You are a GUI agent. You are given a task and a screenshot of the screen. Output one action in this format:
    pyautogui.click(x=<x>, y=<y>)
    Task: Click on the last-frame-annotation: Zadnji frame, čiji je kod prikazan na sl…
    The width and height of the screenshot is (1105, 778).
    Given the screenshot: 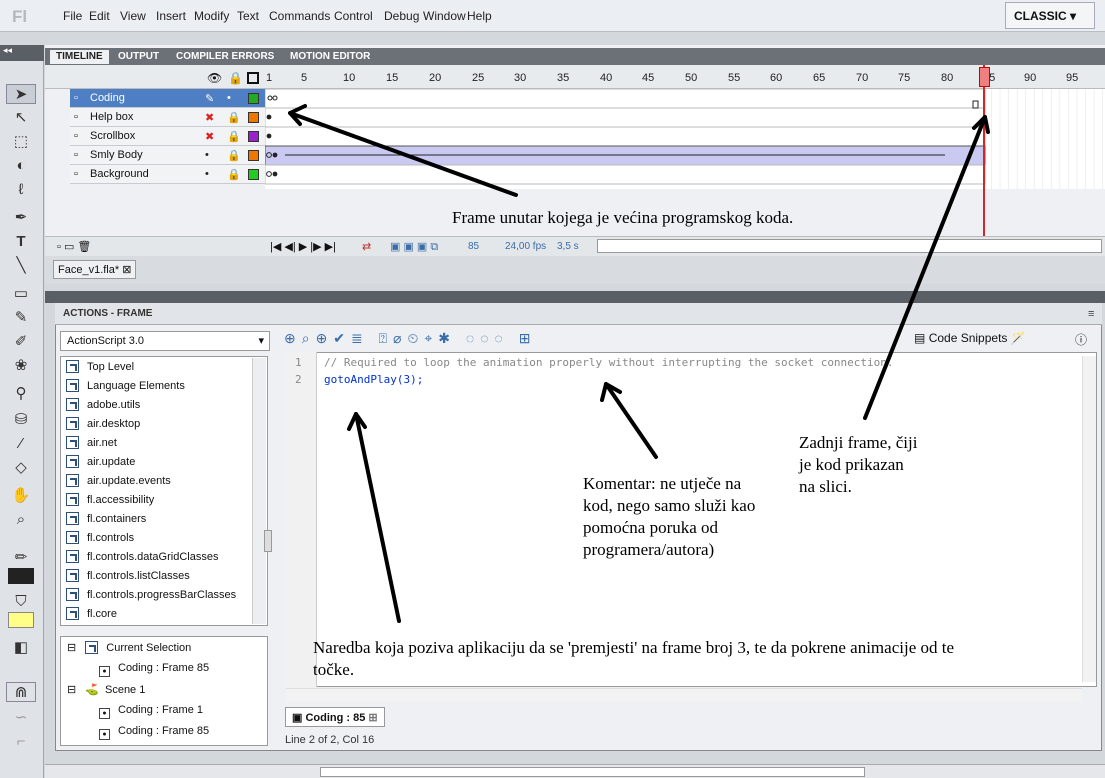 What is the action you would take?
    pyautogui.click(x=858, y=464)
    